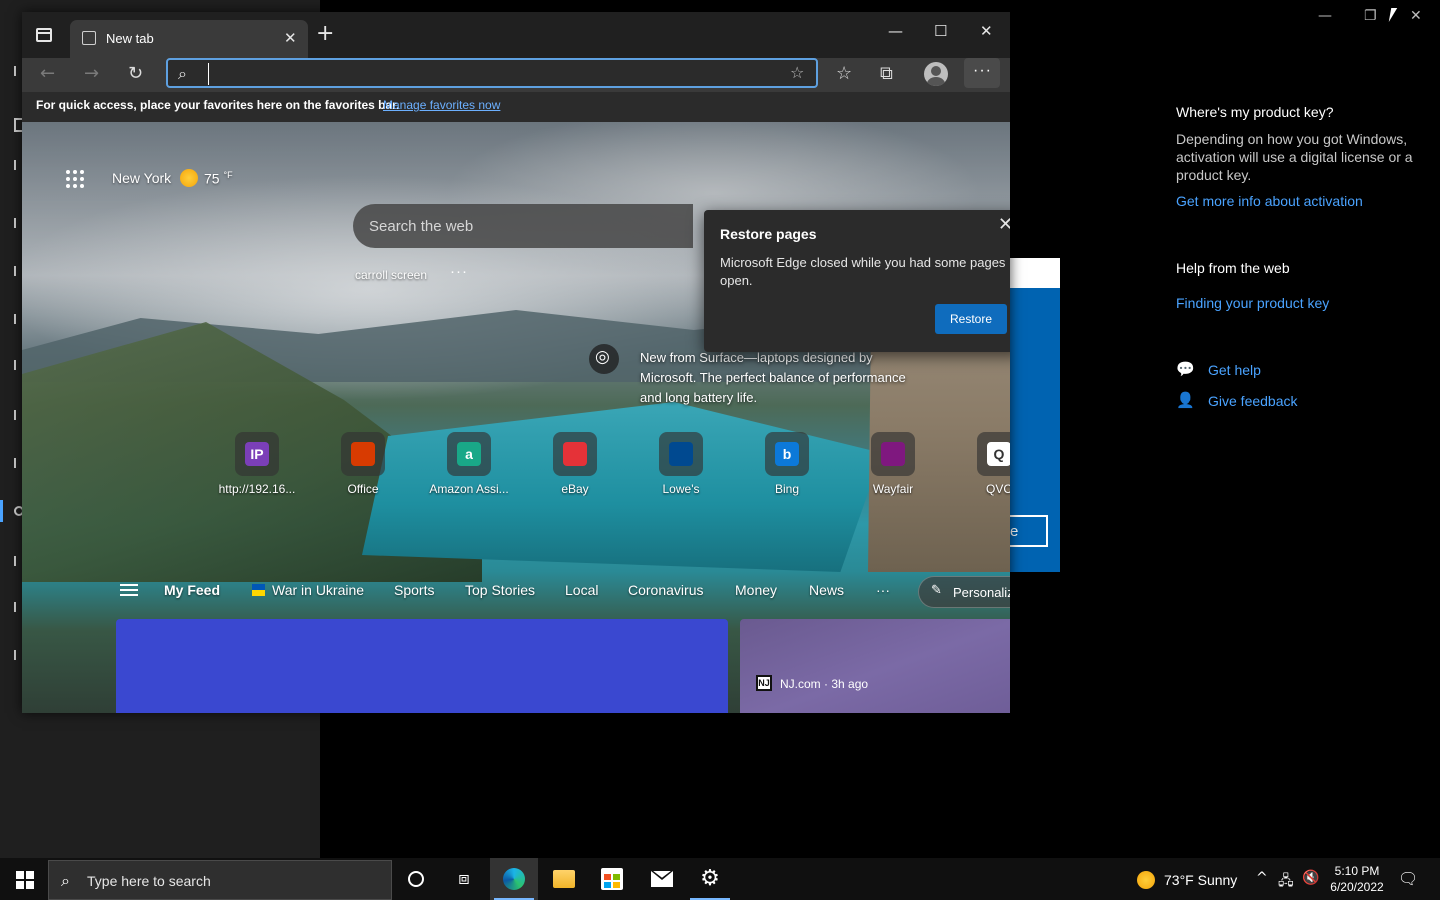 The height and width of the screenshot is (900, 1440). I want to click on web-search-box, so click(523, 226).